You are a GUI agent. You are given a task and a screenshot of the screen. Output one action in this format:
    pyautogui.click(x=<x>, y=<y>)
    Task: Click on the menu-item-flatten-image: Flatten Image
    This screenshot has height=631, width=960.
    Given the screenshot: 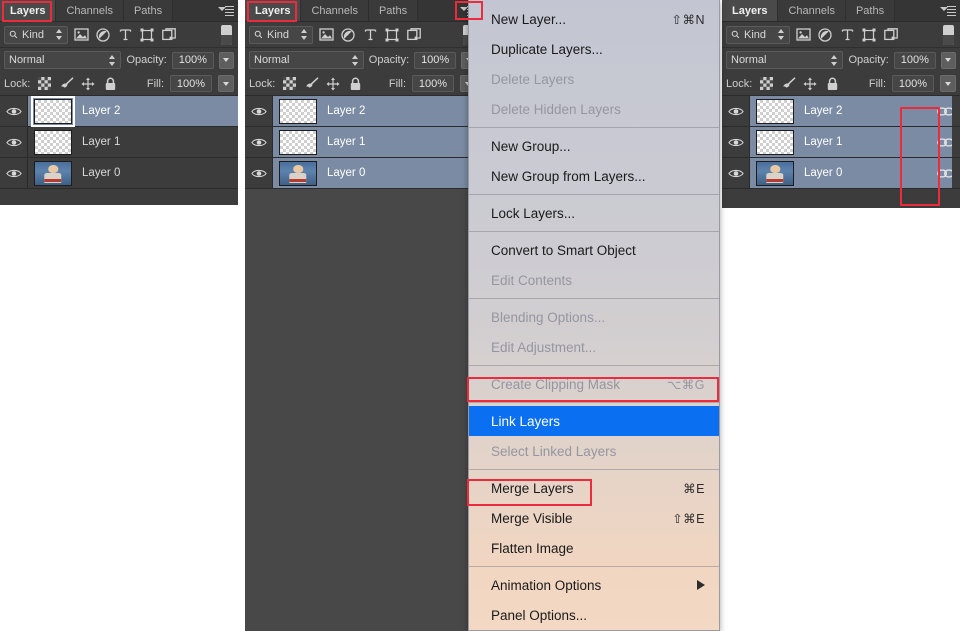 What is the action you would take?
    pyautogui.click(x=594, y=548)
    